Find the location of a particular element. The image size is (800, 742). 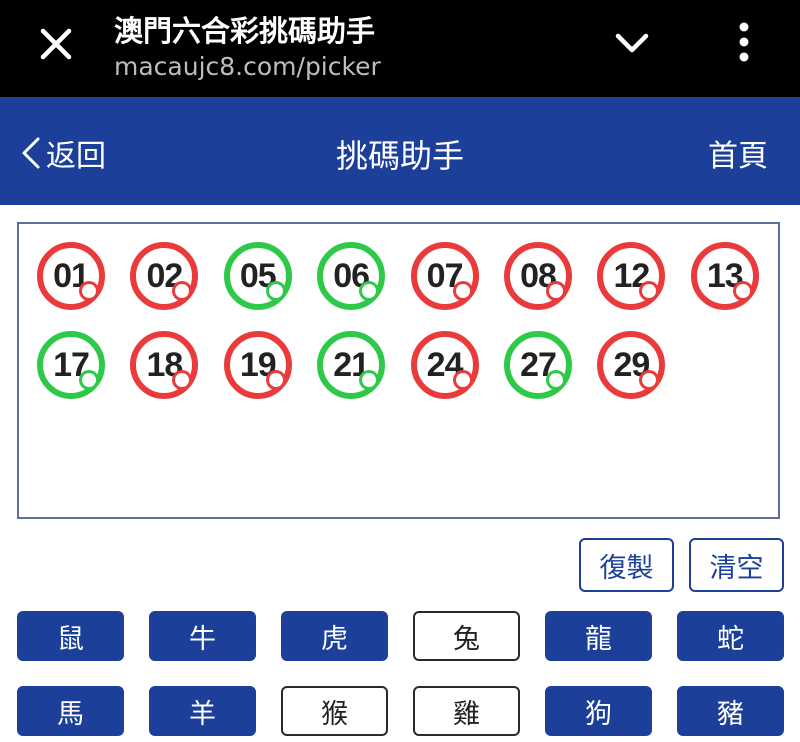

zodiac-button: 雞 is located at coordinates (466, 711).